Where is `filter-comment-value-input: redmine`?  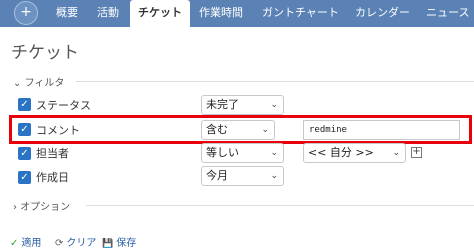 filter-comment-value-input: redmine is located at coordinates (381, 130).